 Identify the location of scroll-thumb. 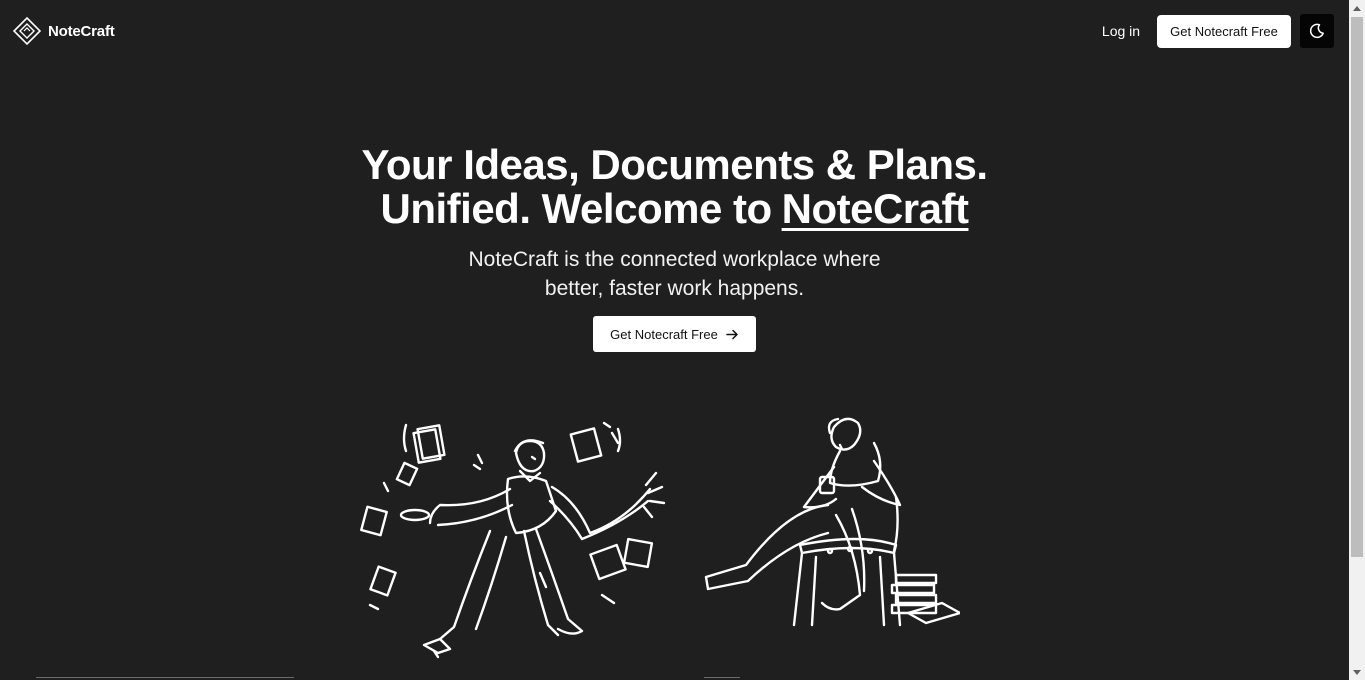
(1357, 287).